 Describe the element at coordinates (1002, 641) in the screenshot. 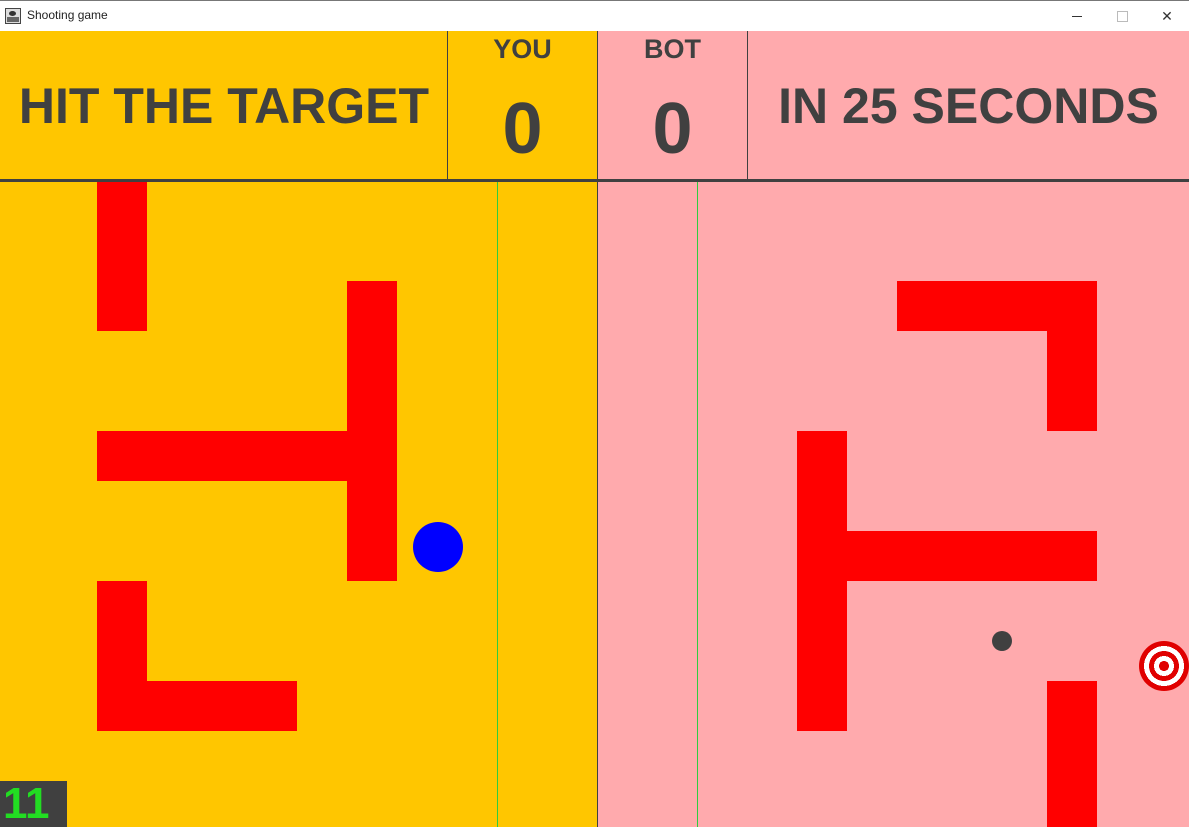

I see `bot-ball` at that location.